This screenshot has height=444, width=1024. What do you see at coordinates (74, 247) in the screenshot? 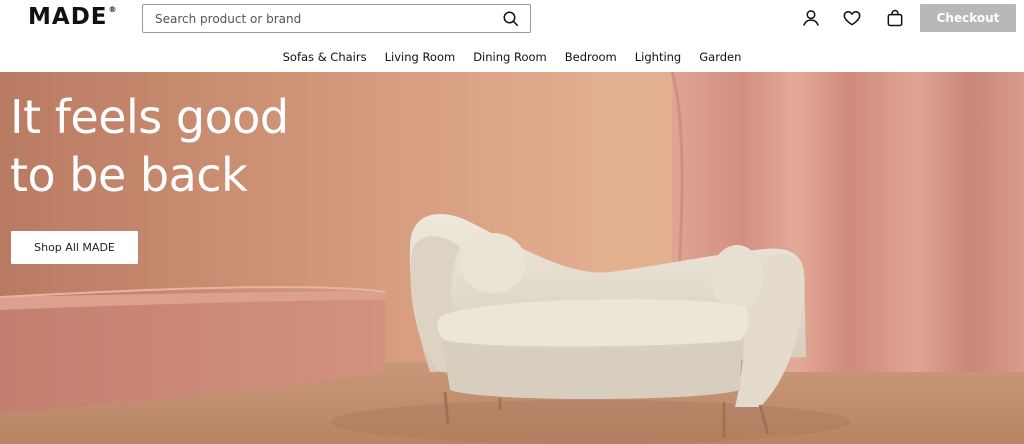
I see `shop-all-button: Shop All MADE` at bounding box center [74, 247].